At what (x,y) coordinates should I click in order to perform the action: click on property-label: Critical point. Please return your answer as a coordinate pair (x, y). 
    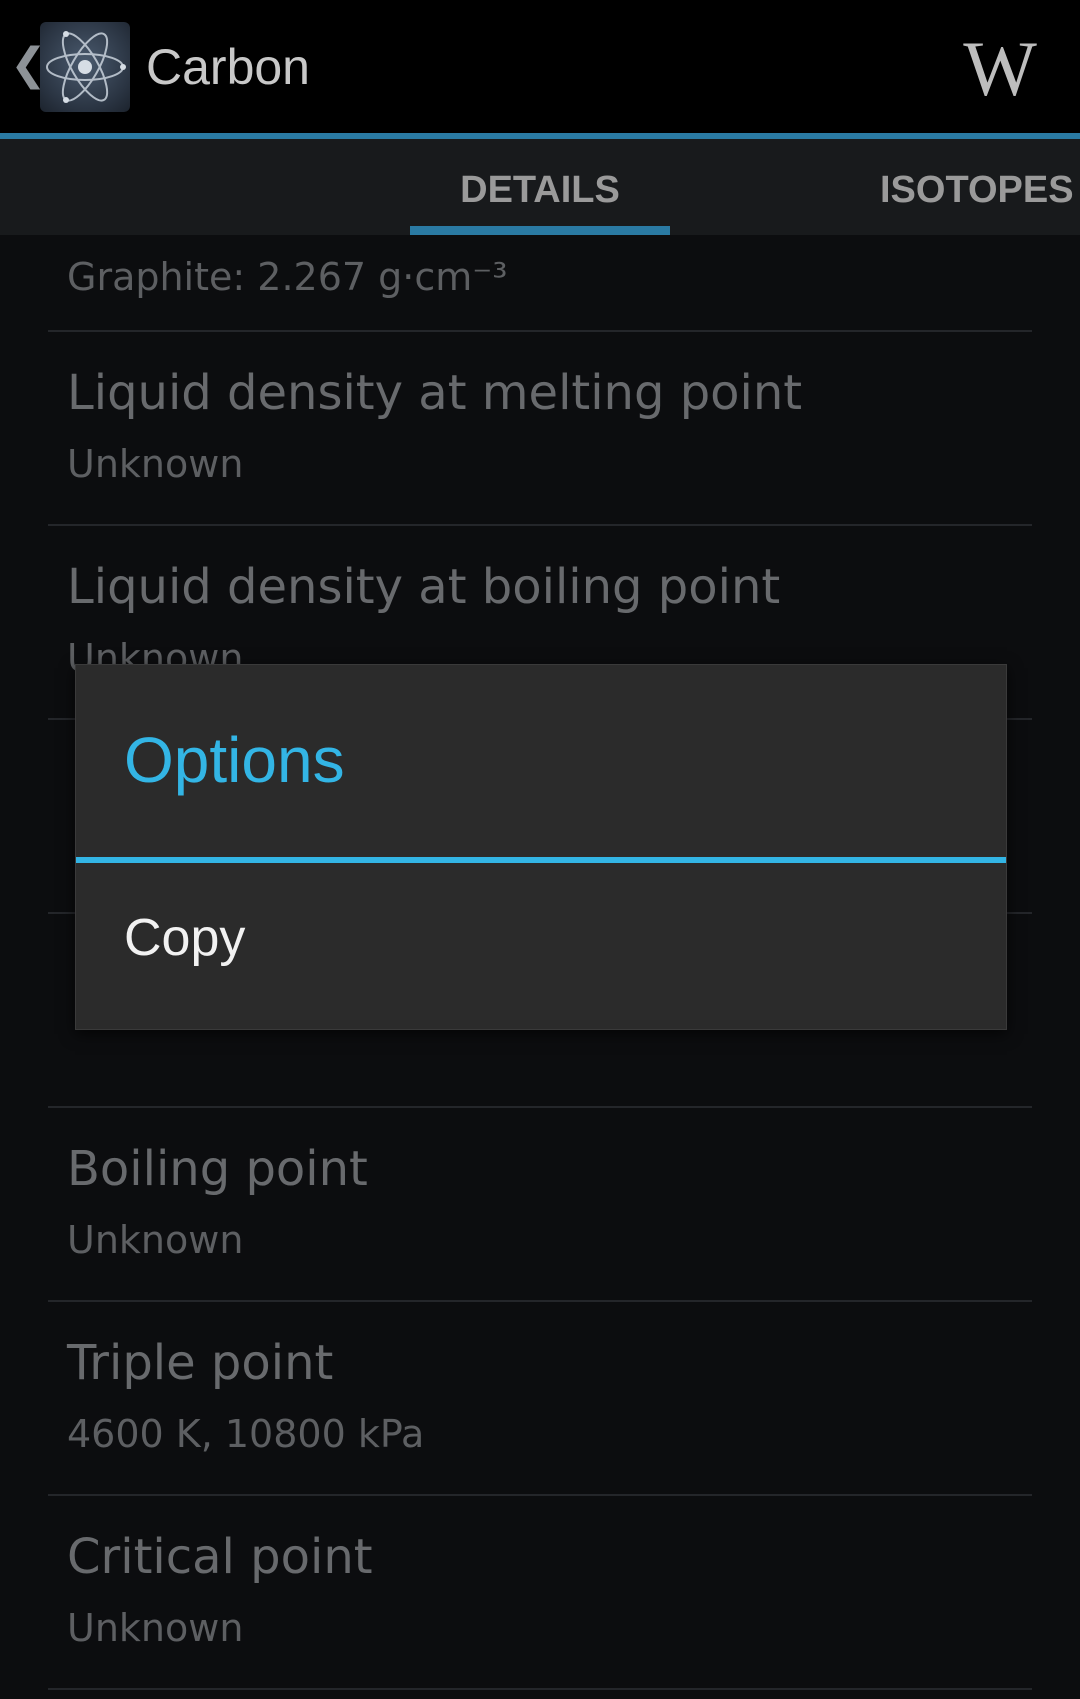
    Looking at the image, I should click on (220, 1557).